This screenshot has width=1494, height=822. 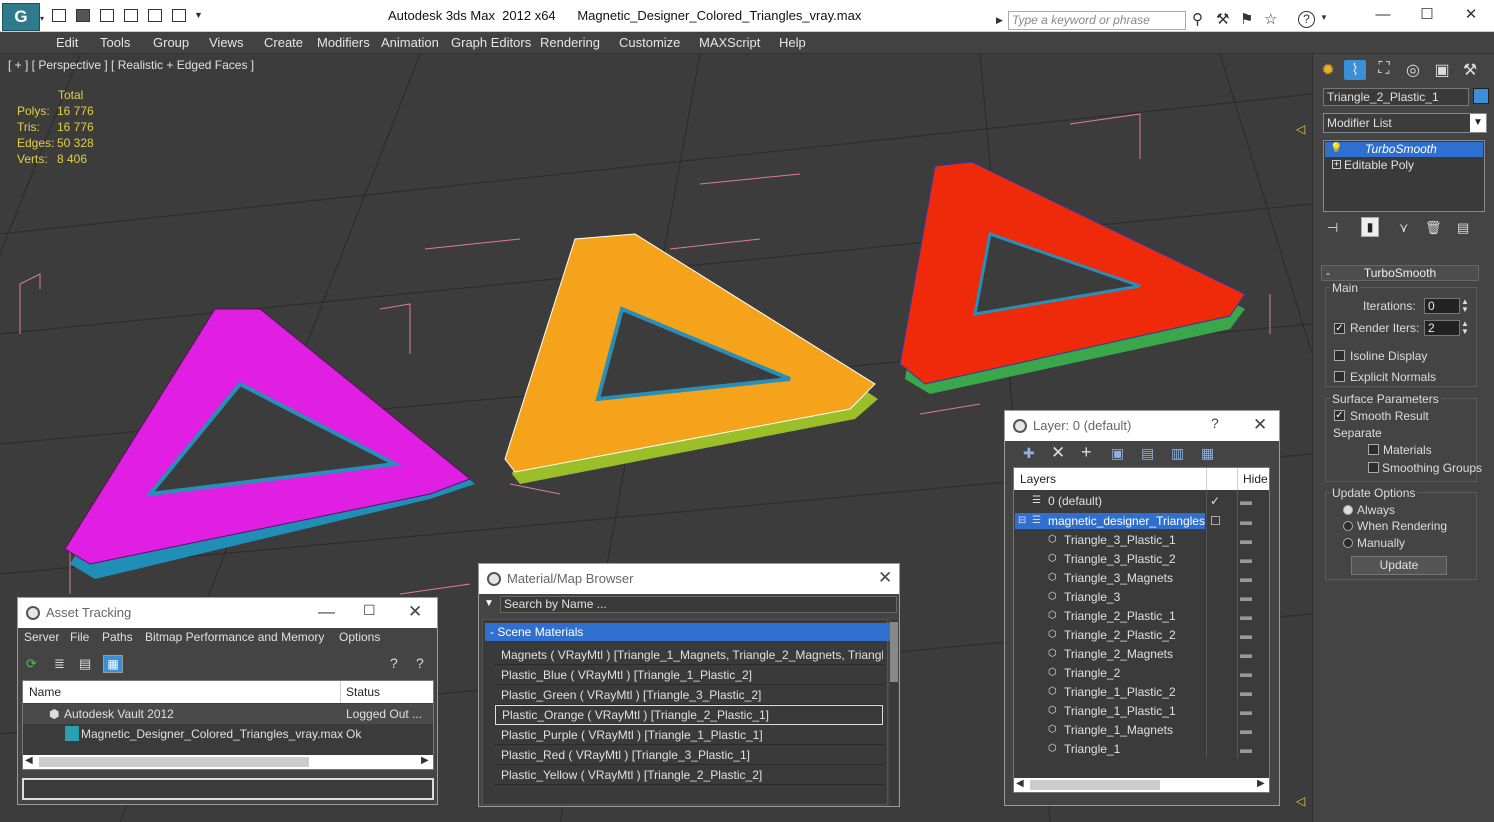 What do you see at coordinates (688, 632) in the screenshot?
I see `scene-materials-group: - Scene Materials` at bounding box center [688, 632].